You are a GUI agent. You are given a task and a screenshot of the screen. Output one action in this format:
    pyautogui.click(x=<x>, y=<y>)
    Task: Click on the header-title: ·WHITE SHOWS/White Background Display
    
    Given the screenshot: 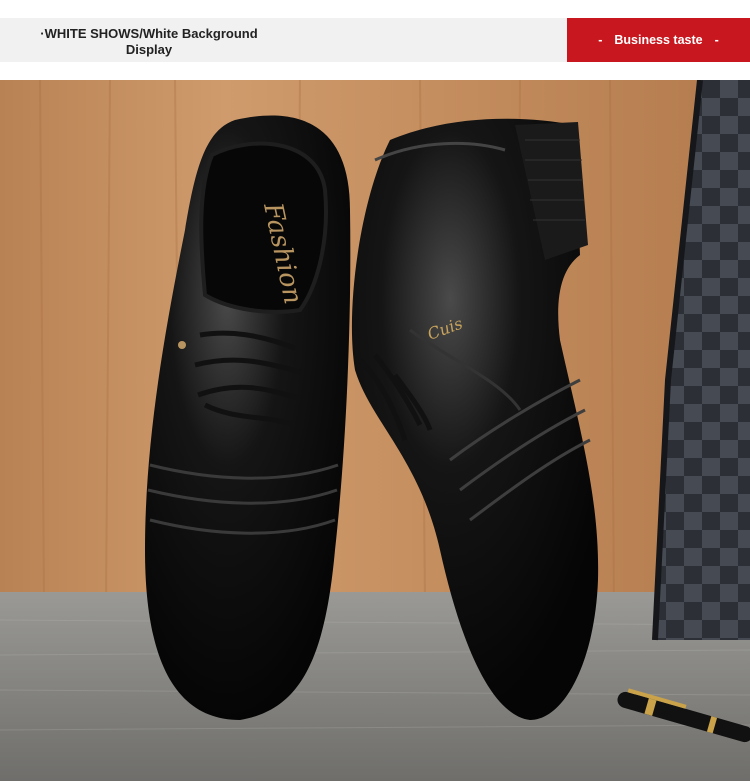 What is the action you would take?
    pyautogui.click(x=149, y=42)
    